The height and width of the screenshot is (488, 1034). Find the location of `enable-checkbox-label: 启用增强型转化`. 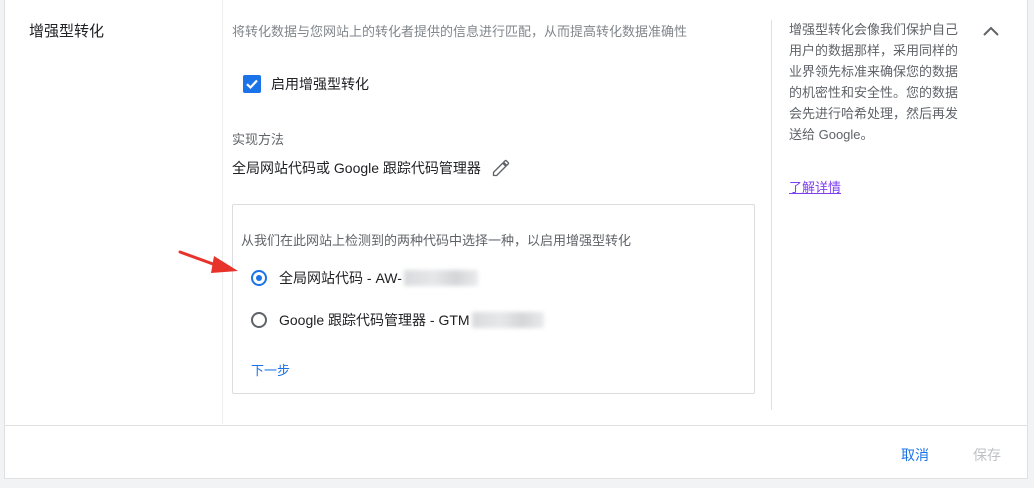

enable-checkbox-label: 启用增强型转化 is located at coordinates (320, 84).